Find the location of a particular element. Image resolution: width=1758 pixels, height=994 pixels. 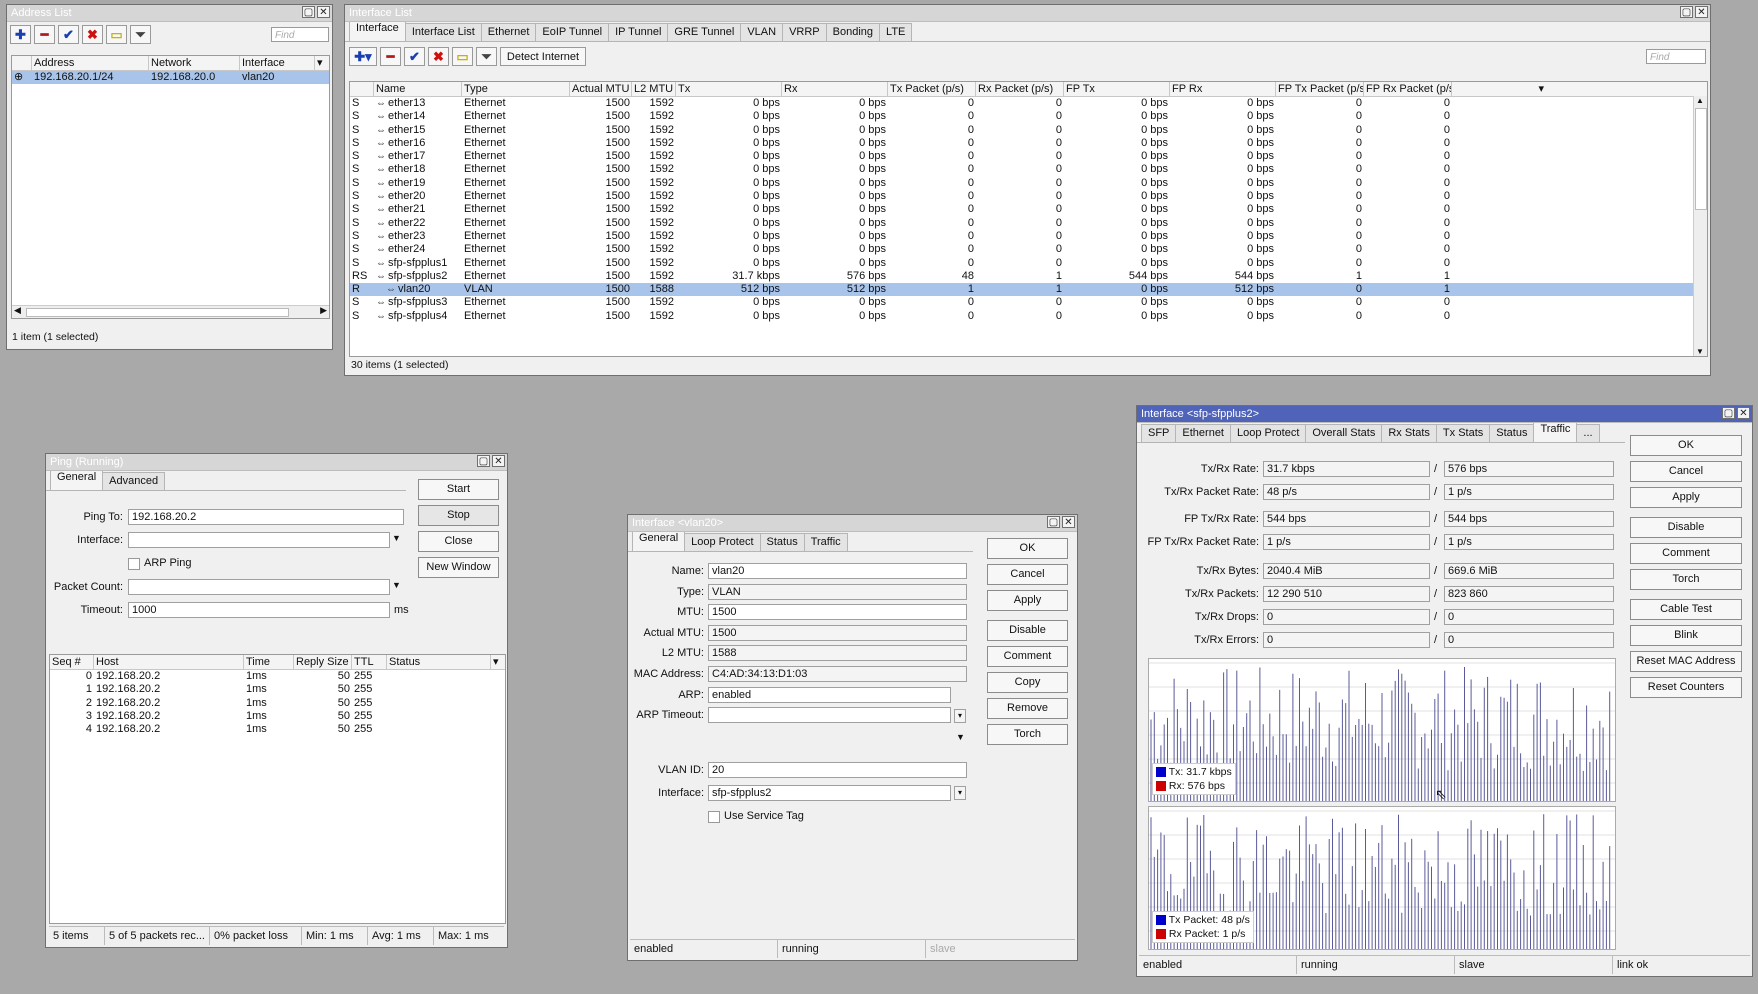

address-list-titlebar: Address List ▢ ✕ is located at coordinates (169, 13).